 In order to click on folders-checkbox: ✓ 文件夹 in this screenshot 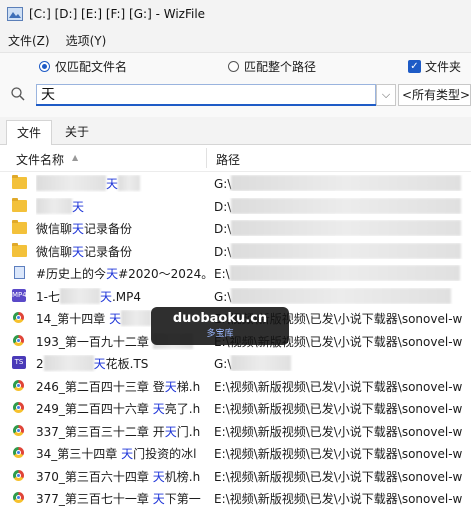, I will do `click(434, 66)`.